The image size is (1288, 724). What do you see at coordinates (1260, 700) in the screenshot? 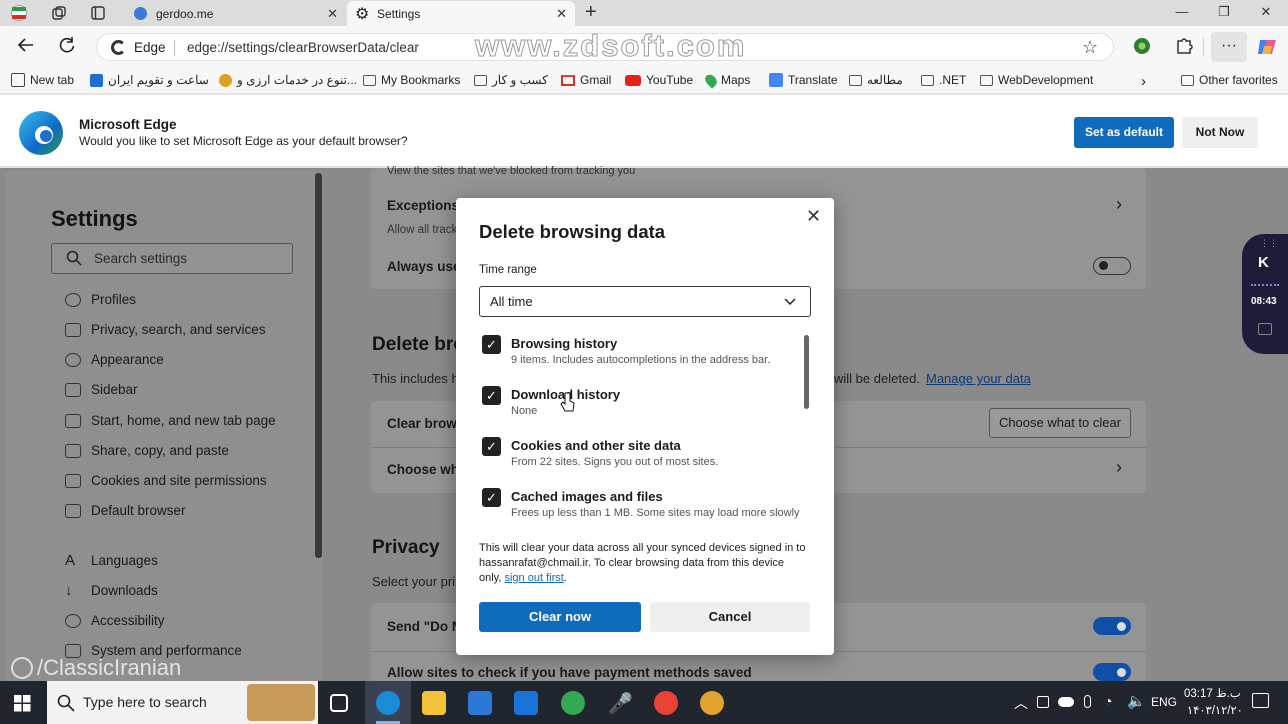
I see `notification-icon` at bounding box center [1260, 700].